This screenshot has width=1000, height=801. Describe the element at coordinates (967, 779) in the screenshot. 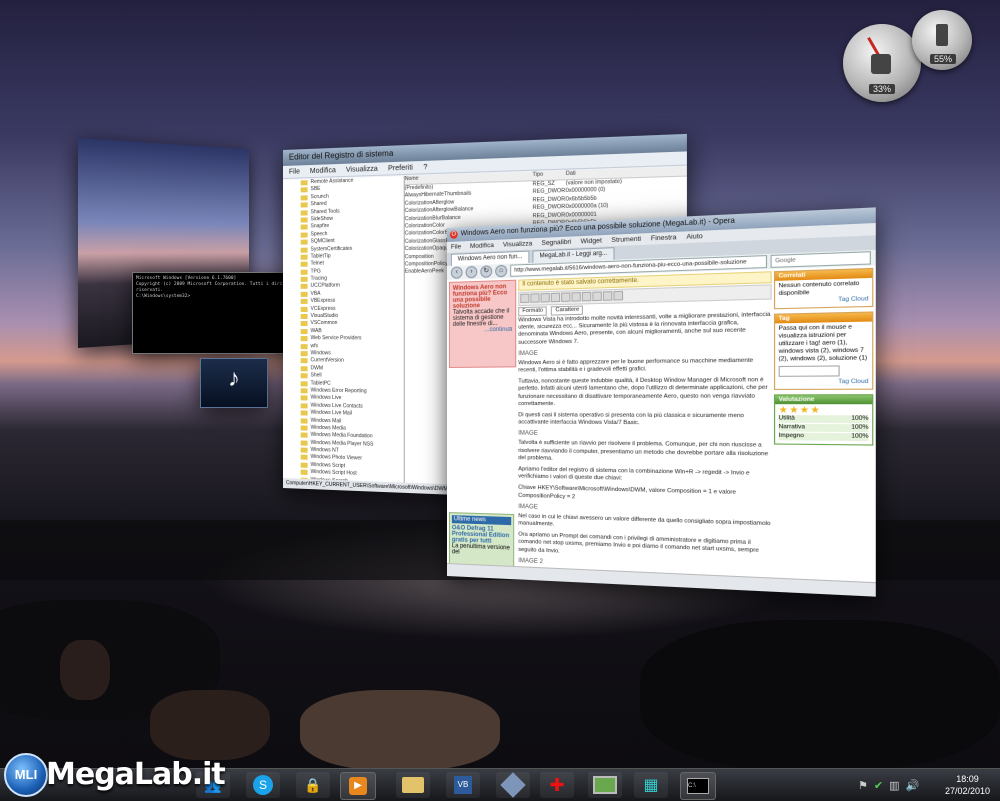

I see `clock-time: 18:09` at that location.